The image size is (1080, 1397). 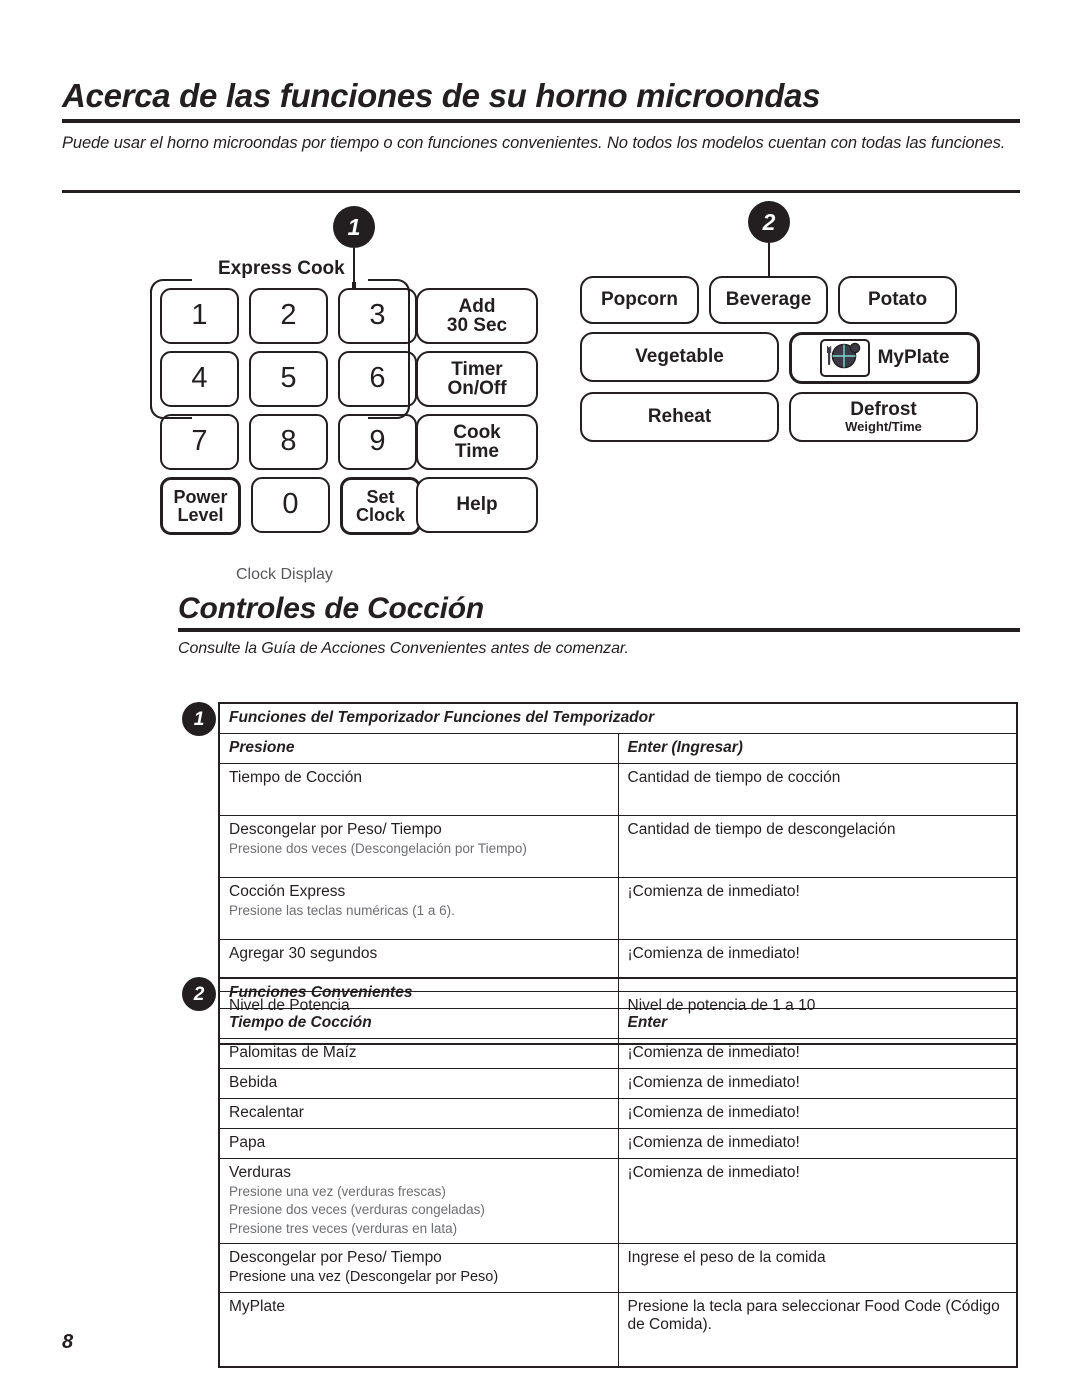 I want to click on key-4: 4, so click(x=199, y=379).